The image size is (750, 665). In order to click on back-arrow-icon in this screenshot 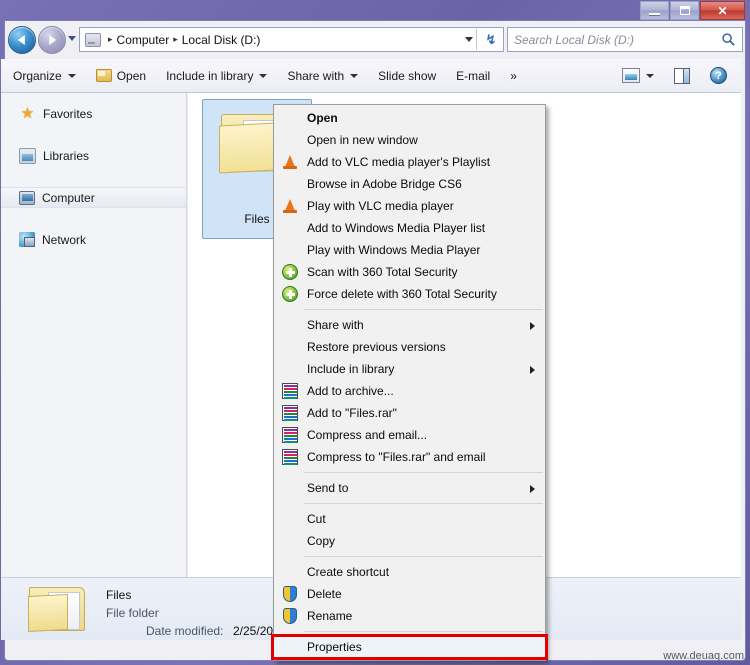, I will do `click(21, 40)`.